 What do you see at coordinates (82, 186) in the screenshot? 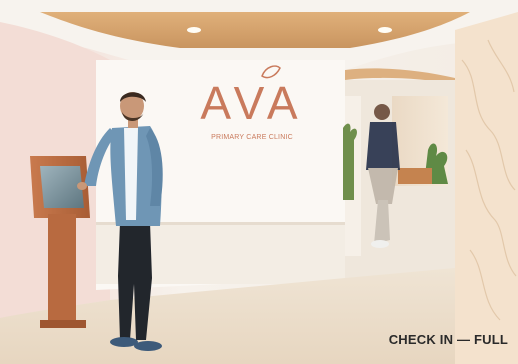
I see `hand` at bounding box center [82, 186].